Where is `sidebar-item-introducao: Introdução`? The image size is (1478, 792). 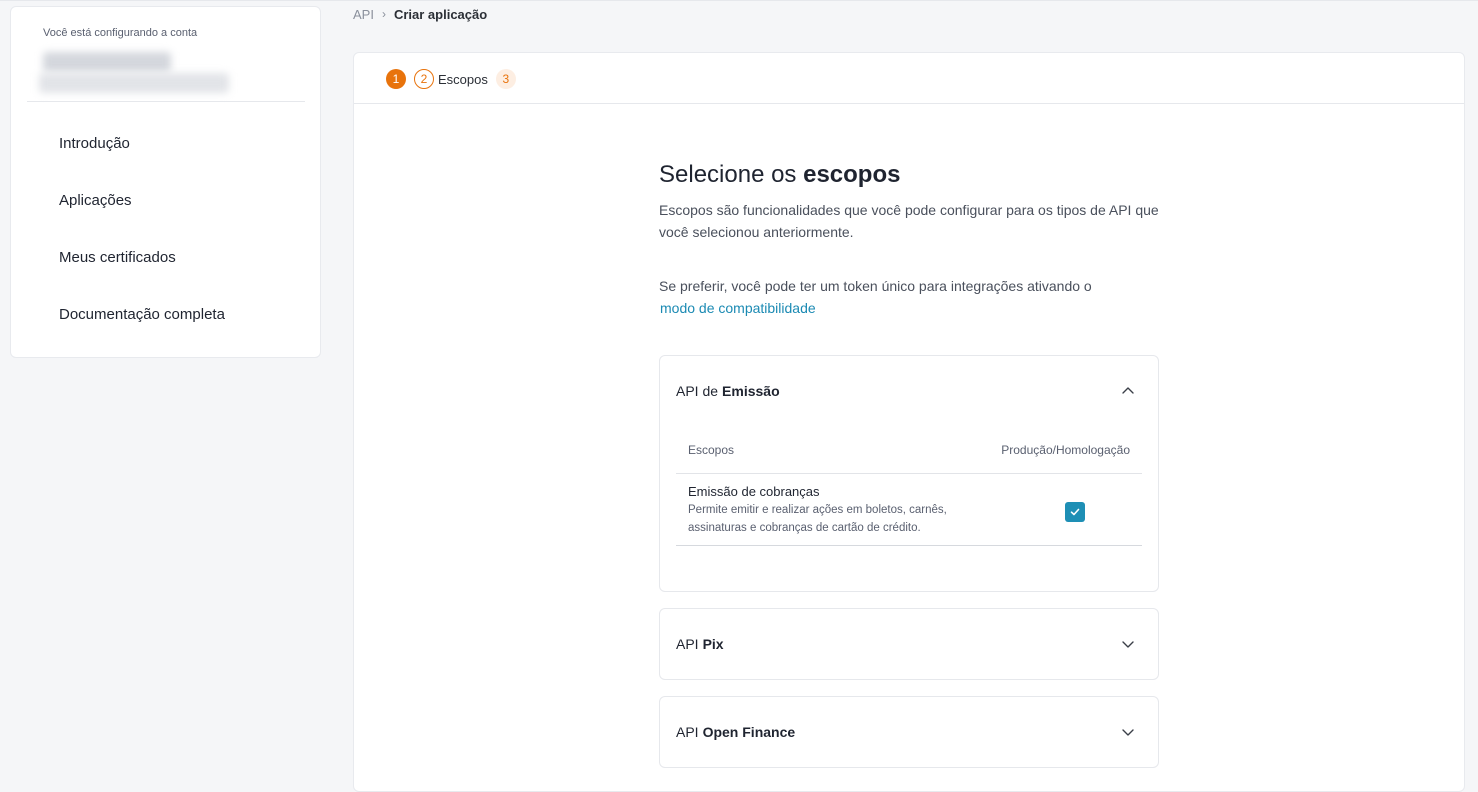
sidebar-item-introducao: Introdução is located at coordinates (165, 143).